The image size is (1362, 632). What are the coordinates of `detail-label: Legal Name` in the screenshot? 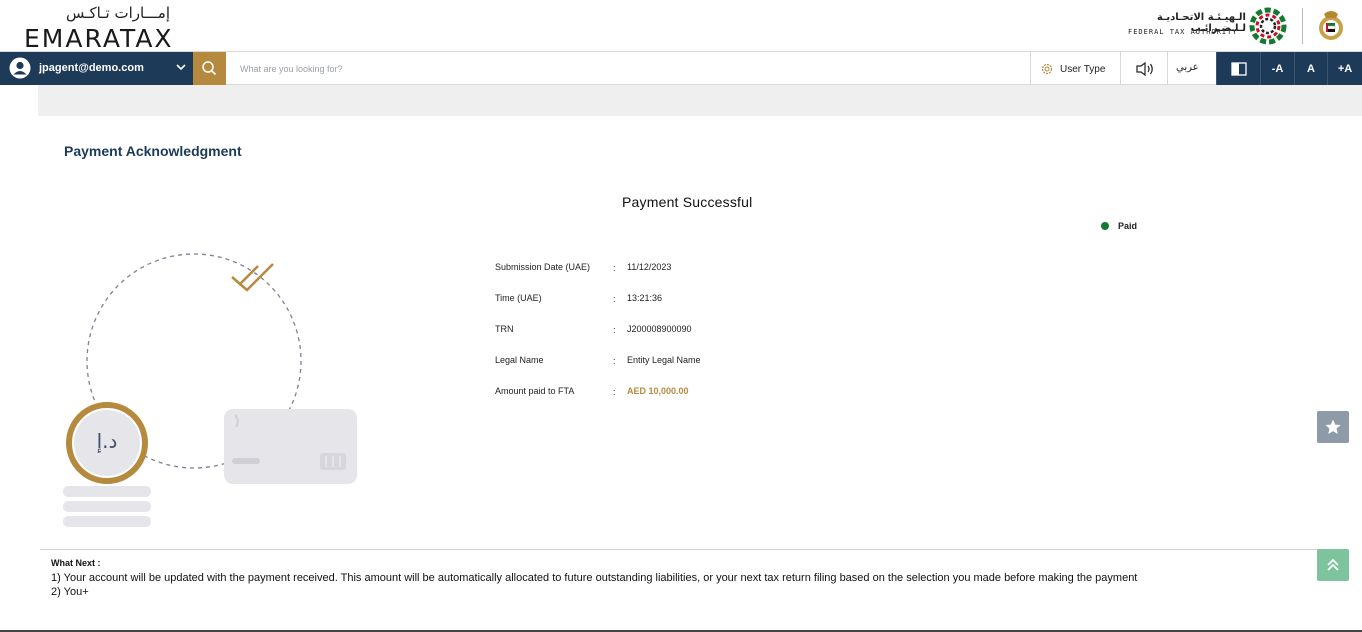 It's located at (519, 360).